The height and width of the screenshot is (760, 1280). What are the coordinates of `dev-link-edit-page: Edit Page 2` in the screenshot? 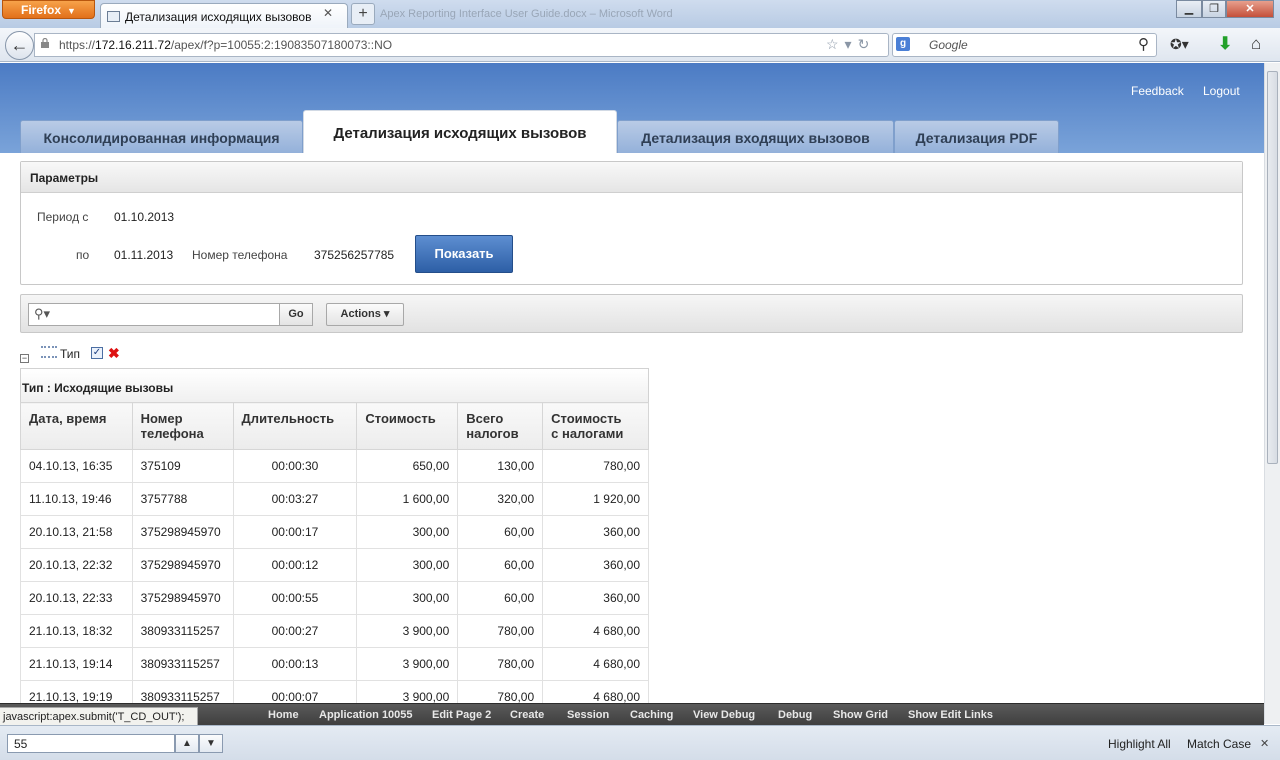 It's located at (461, 715).